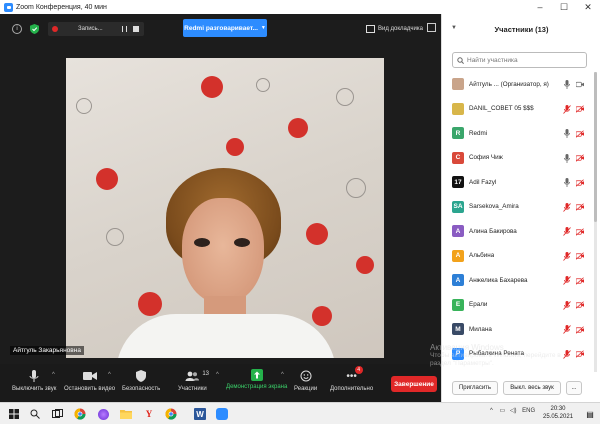  I want to click on alice-assistant-icon, so click(103, 414).